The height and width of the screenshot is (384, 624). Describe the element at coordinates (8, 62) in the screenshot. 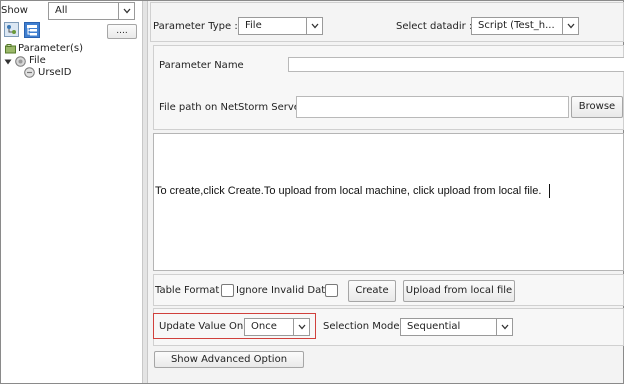

I see `collapse-arrow-icon` at that location.